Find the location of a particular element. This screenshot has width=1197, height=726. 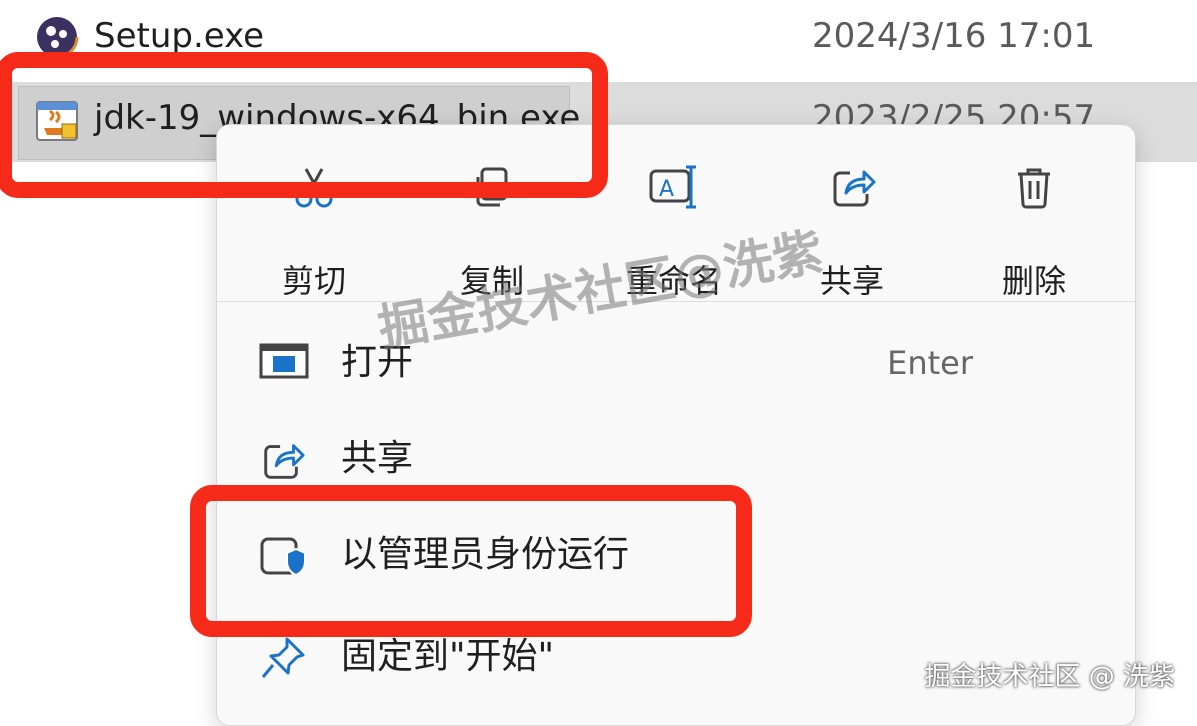

file-date: 2024/3/16 17:01 is located at coordinates (954, 36).